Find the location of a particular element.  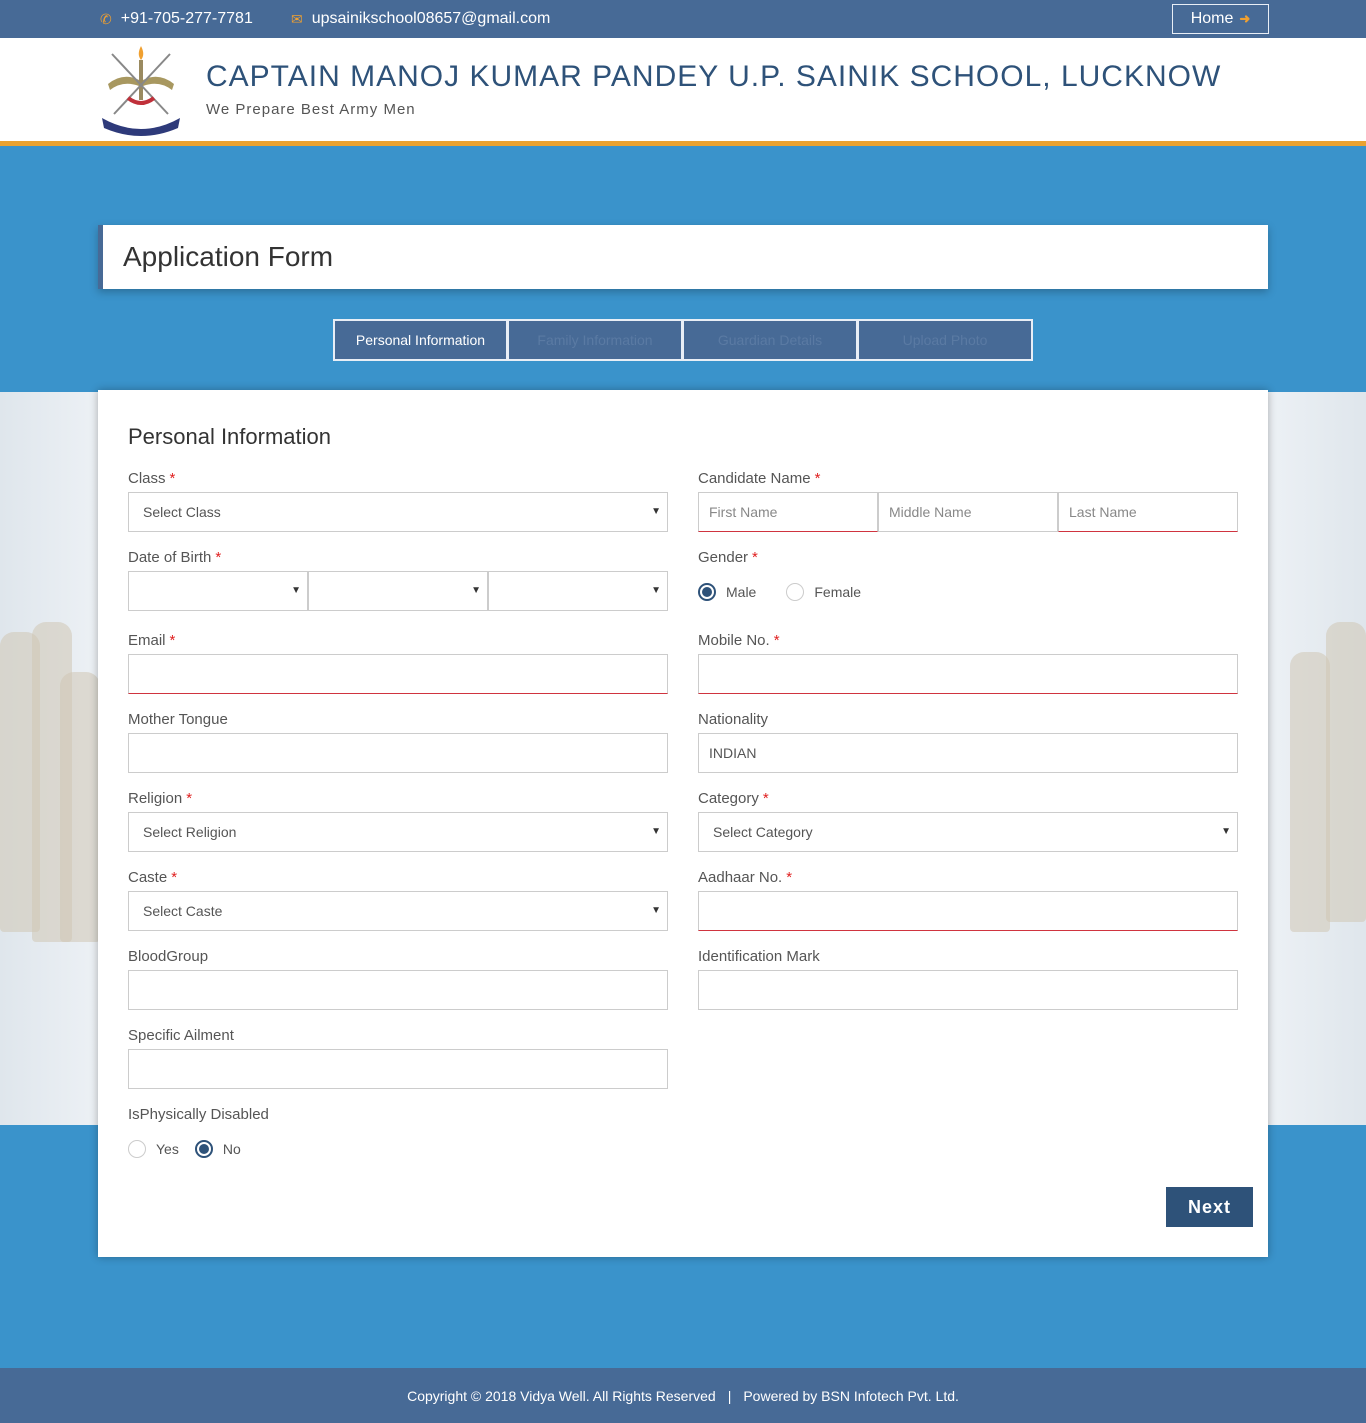

radio-female is located at coordinates (795, 592).